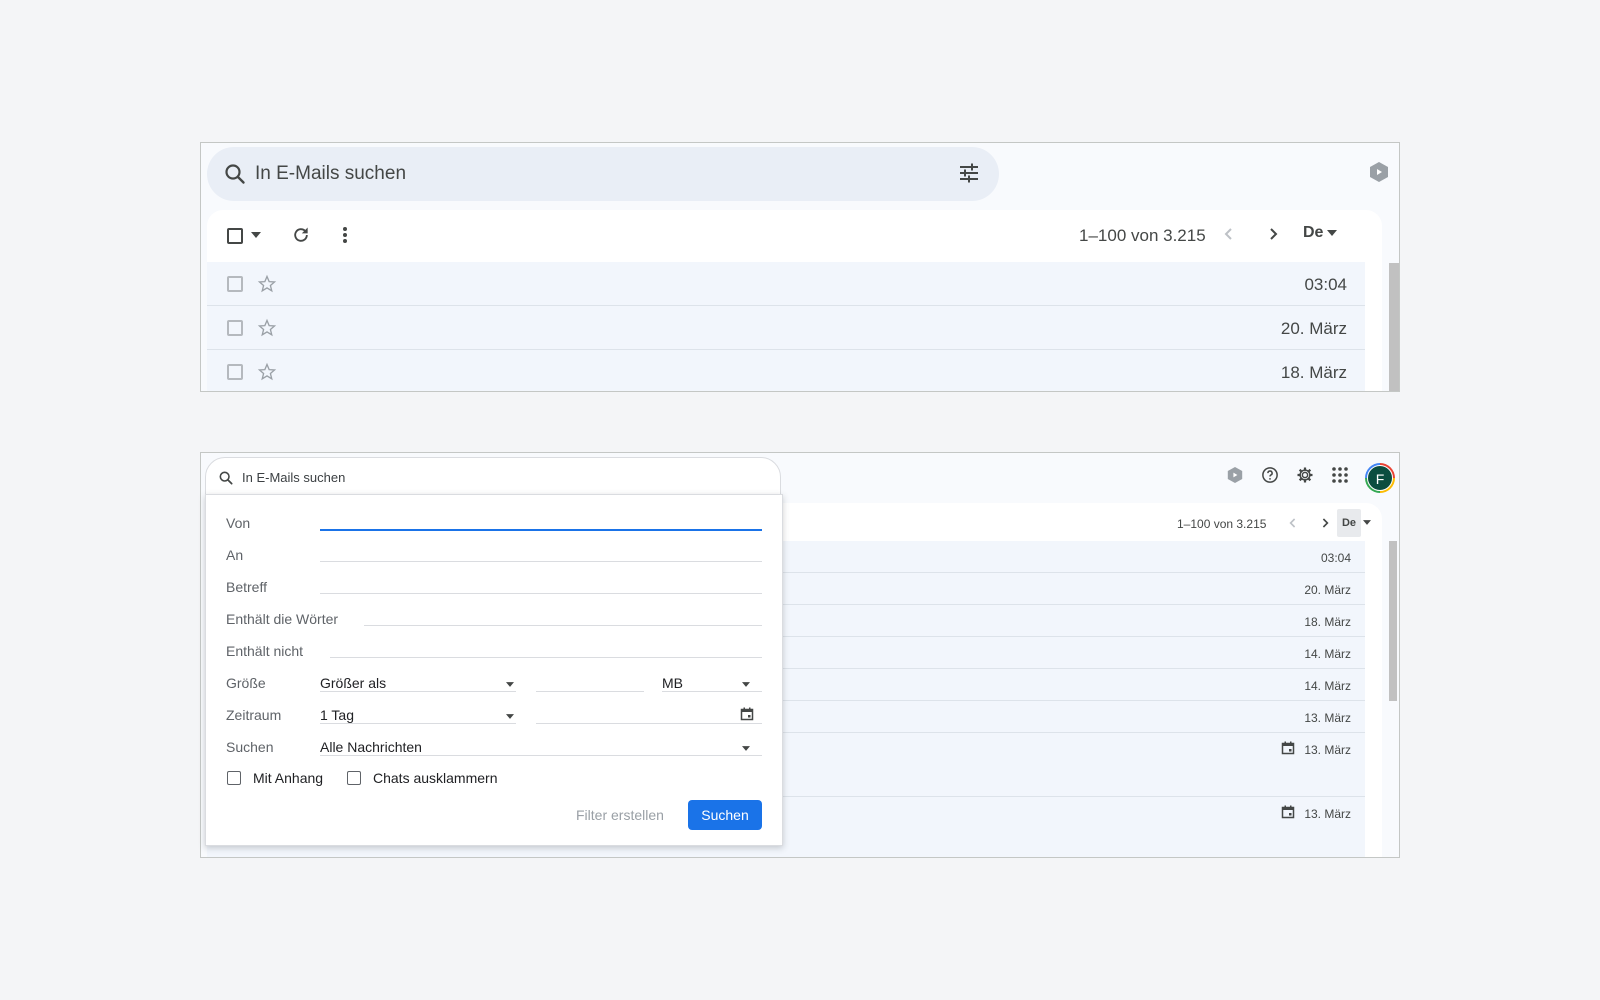 Image resolution: width=1600 pixels, height=1000 pixels. Describe the element at coordinates (246, 587) in the screenshot. I see `subject-label: Betreff` at that location.